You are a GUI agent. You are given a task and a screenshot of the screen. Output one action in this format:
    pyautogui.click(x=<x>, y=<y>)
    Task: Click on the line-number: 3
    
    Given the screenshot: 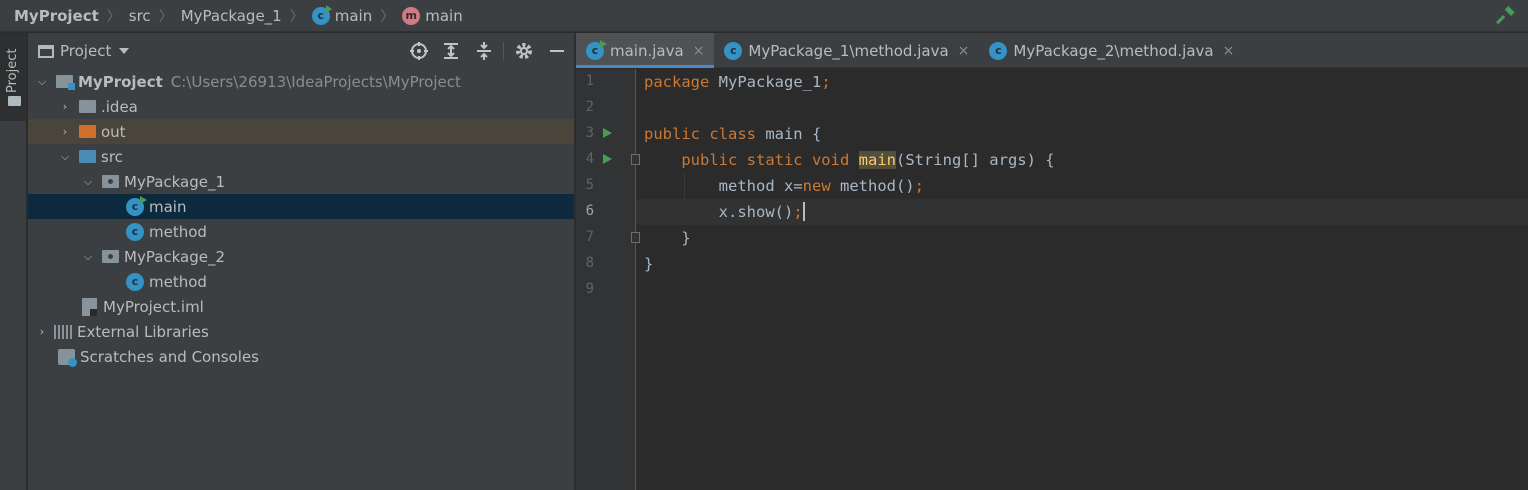 What is the action you would take?
    pyautogui.click(x=589, y=133)
    